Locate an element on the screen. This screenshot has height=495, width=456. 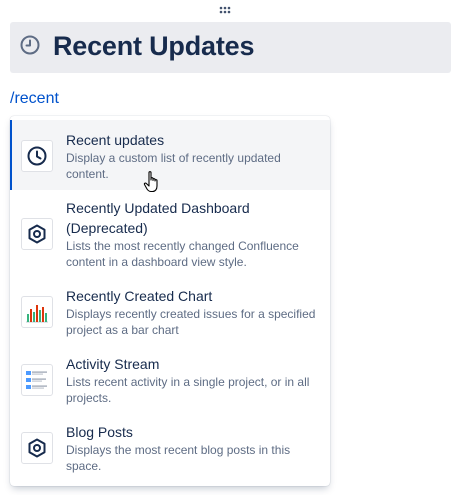
activity-stream-icon is located at coordinates (37, 380).